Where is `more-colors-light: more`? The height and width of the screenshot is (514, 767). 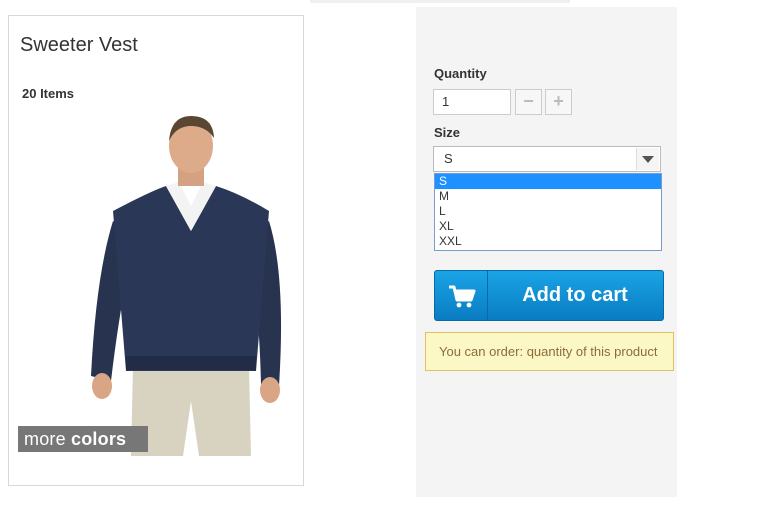 more-colors-light: more is located at coordinates (48, 439).